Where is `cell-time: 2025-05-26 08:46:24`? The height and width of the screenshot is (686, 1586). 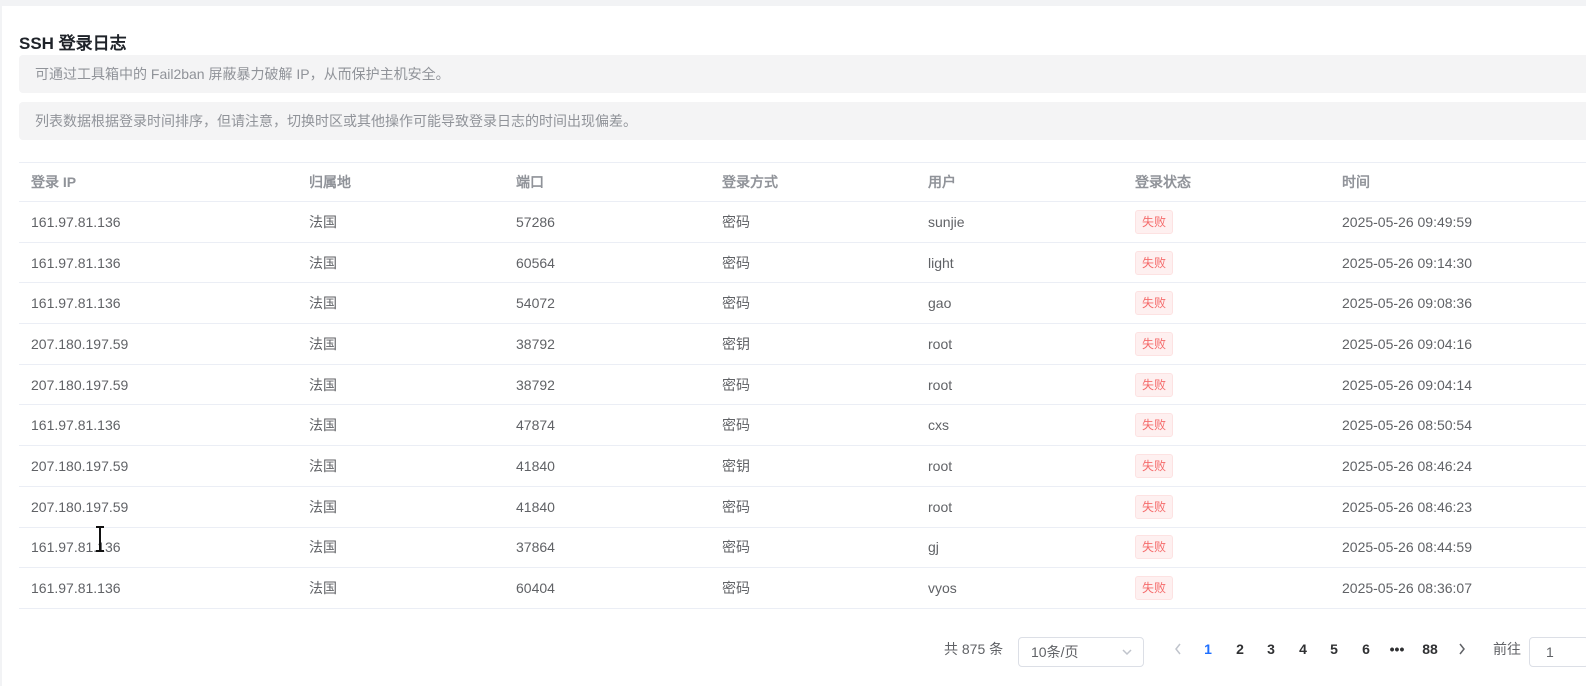 cell-time: 2025-05-26 08:46:24 is located at coordinates (1407, 465).